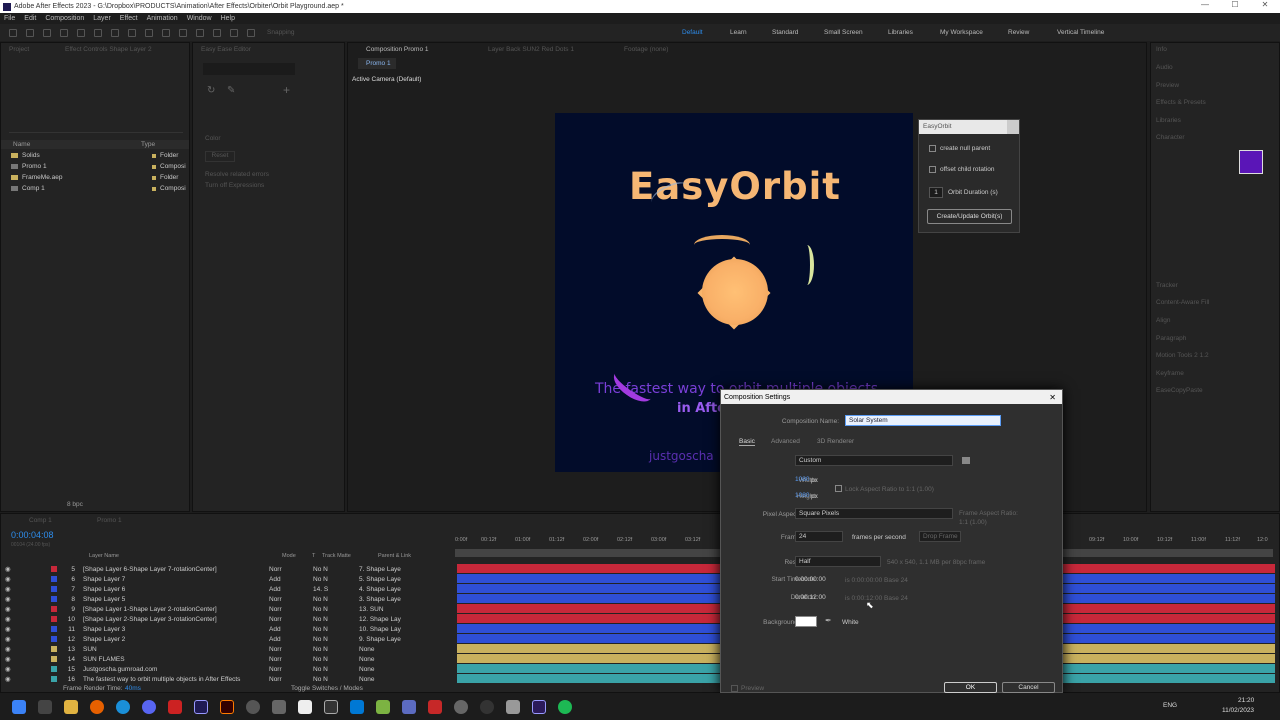  I want to click on tab-footage: Footage (none), so click(646, 49).